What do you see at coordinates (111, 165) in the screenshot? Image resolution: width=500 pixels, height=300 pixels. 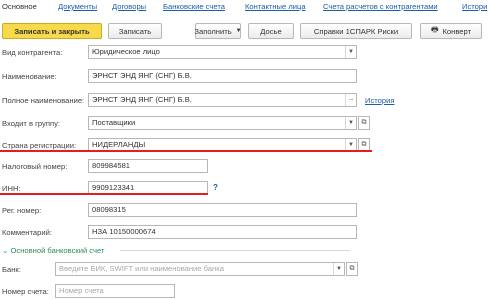 I see `tax-number-value: 809984581` at bounding box center [111, 165].